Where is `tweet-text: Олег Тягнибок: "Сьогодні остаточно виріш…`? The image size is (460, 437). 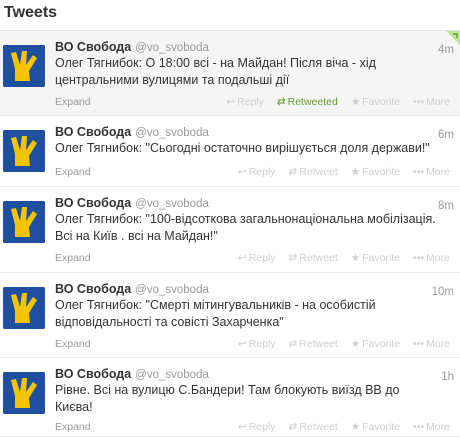
tweet-text: Олег Тягнибок: "Сьогодні остаточно виріш… is located at coordinates (247, 148).